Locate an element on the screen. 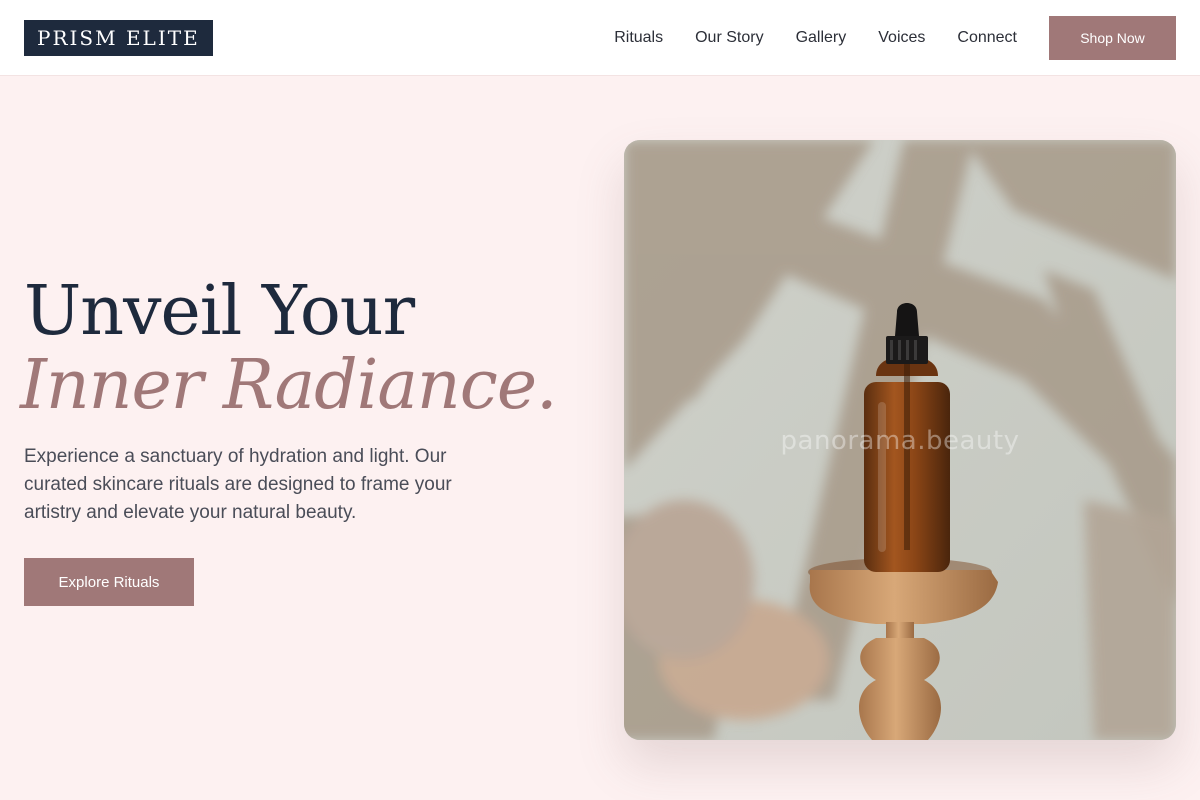 This screenshot has height=800, width=1200. image-watermark: panorama.beauty is located at coordinates (900, 441).